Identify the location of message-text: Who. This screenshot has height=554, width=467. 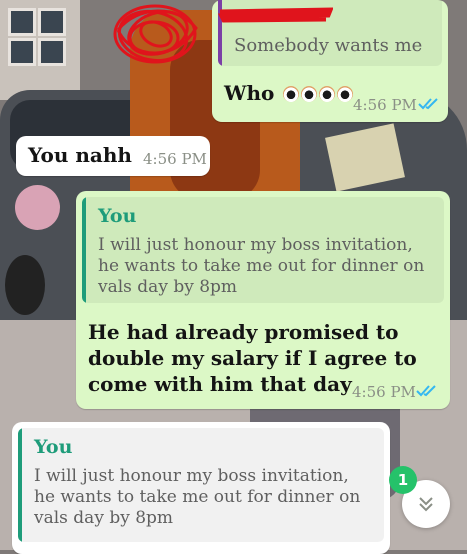
(289, 93).